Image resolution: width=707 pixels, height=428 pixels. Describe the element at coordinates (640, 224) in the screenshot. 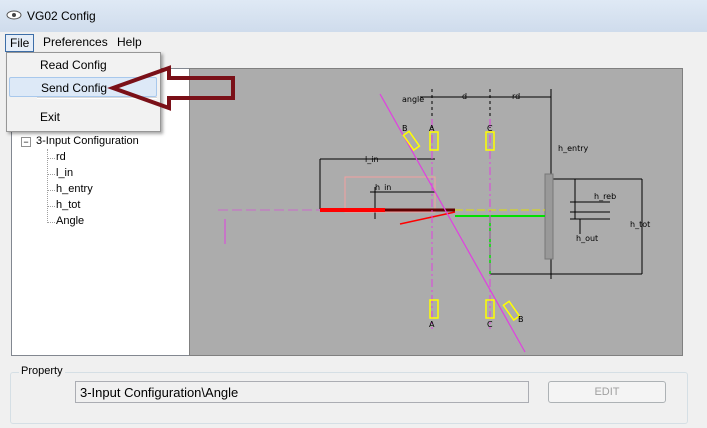

I see `label-h-tot: h_tot` at that location.